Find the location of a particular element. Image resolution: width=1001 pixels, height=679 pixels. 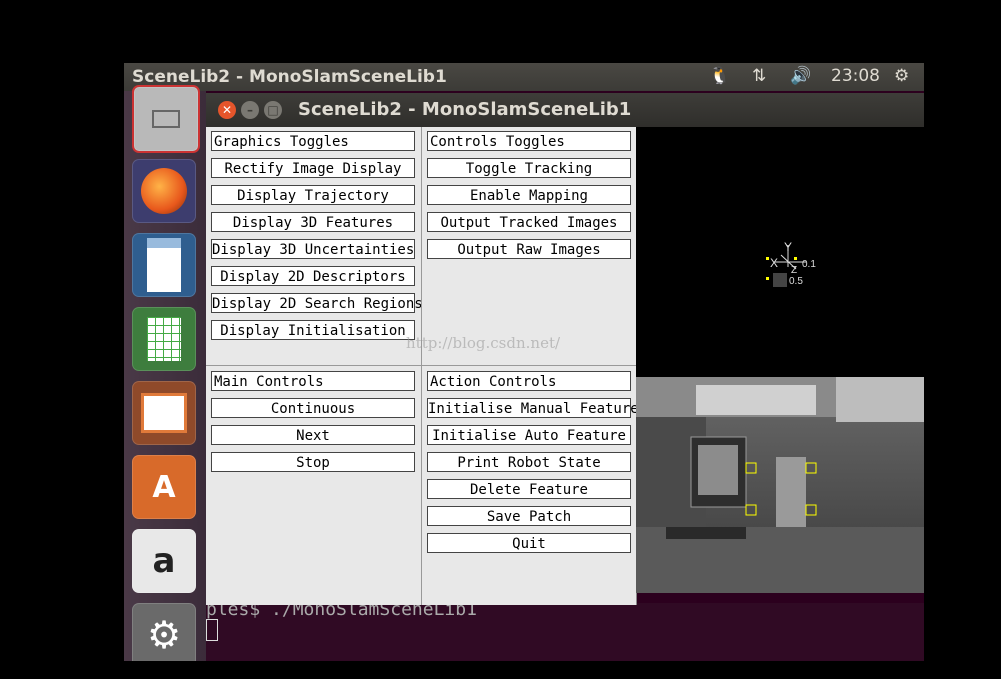

clock: 23:08 is located at coordinates (855, 76).